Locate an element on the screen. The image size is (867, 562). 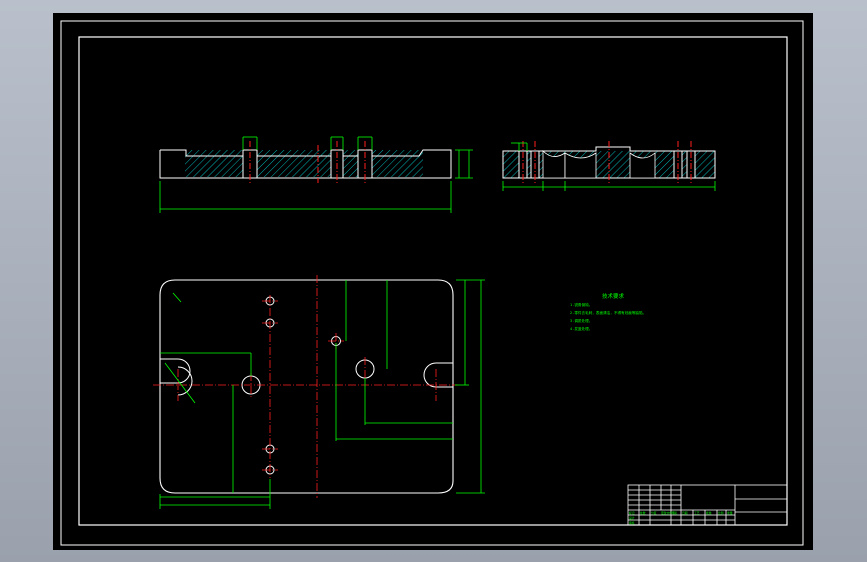
title-block is located at coordinates (707, 505).